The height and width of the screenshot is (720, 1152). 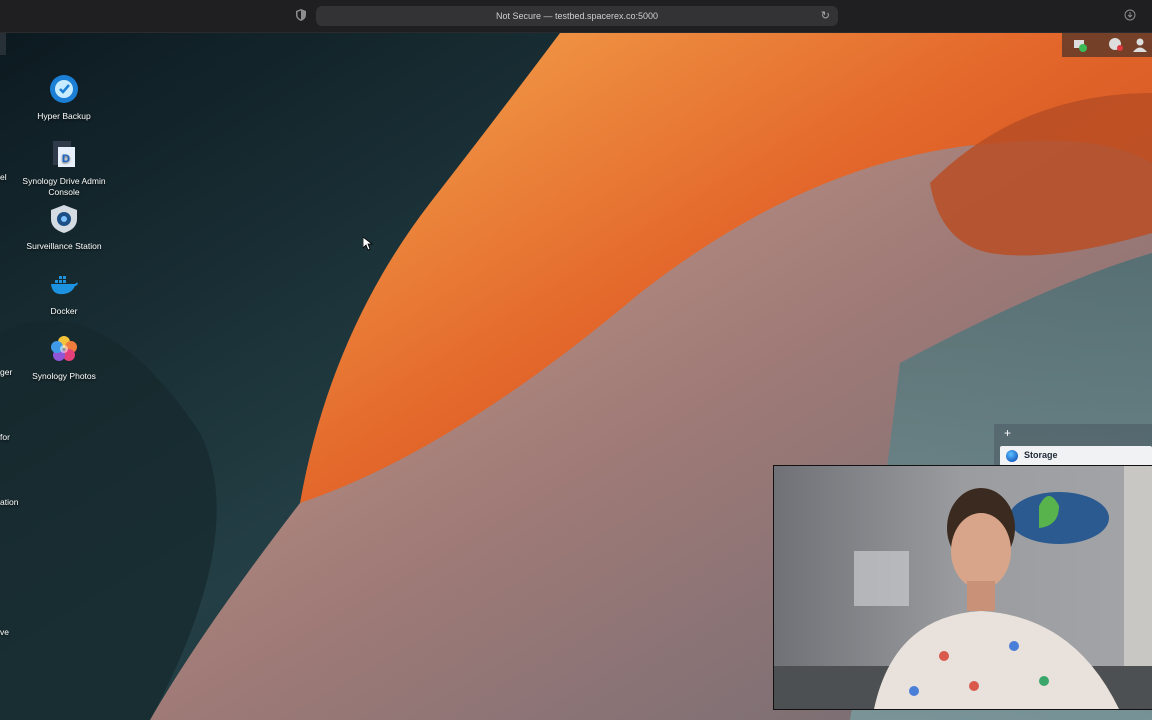 I want to click on partial-label: ation, so click(x=9, y=502).